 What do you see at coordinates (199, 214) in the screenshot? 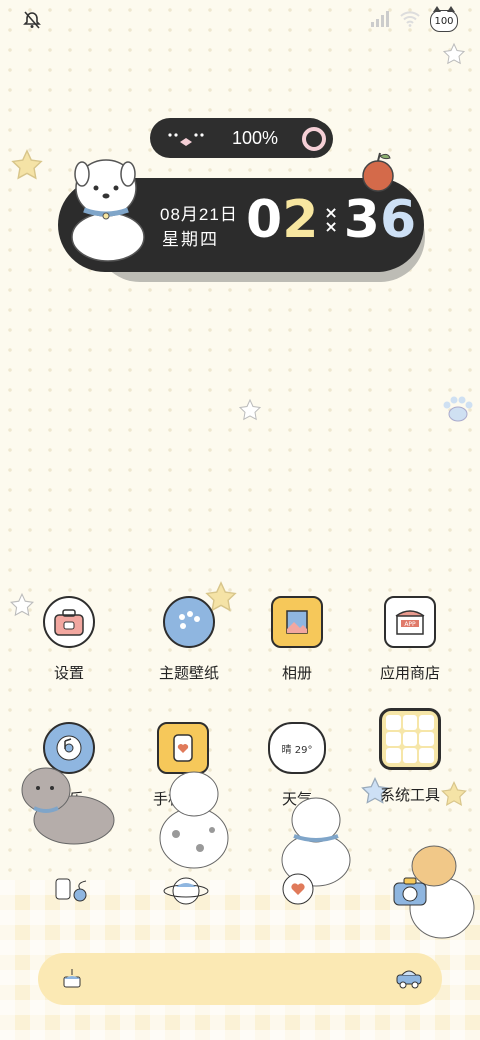
I see `widget-date: 08月21日` at bounding box center [199, 214].